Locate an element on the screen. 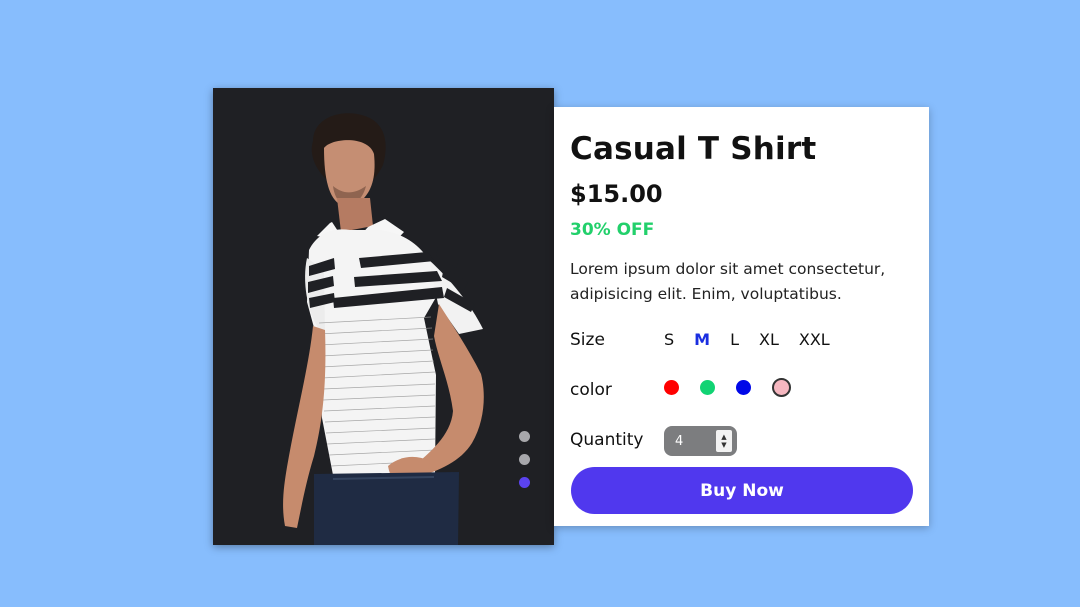 The width and height of the screenshot is (1080, 607). quantity-input is located at coordinates (691, 441).